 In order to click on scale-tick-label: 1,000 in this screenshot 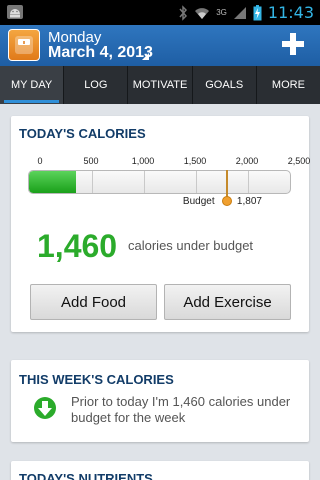, I will do `click(143, 161)`.